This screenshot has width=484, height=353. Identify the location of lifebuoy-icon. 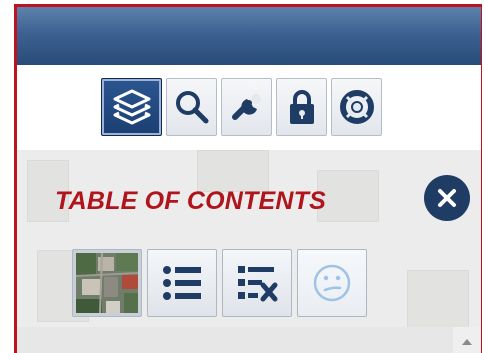
(356, 107).